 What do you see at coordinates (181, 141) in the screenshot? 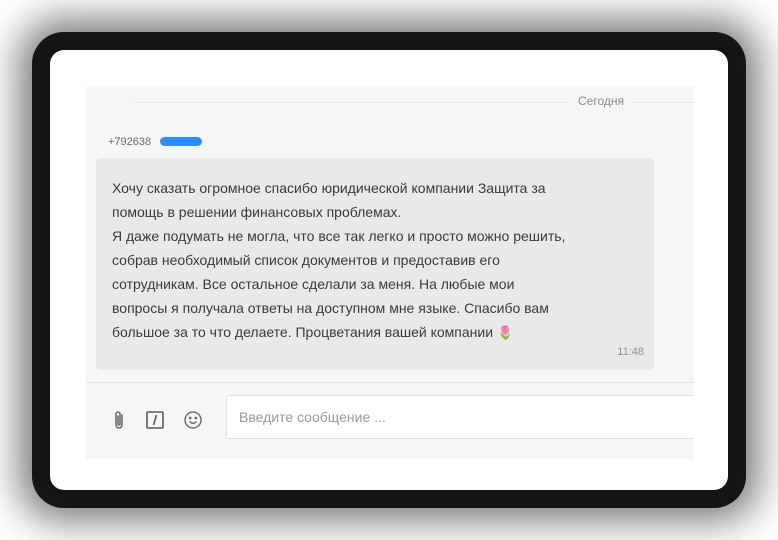
I see `redaction-mark` at bounding box center [181, 141].